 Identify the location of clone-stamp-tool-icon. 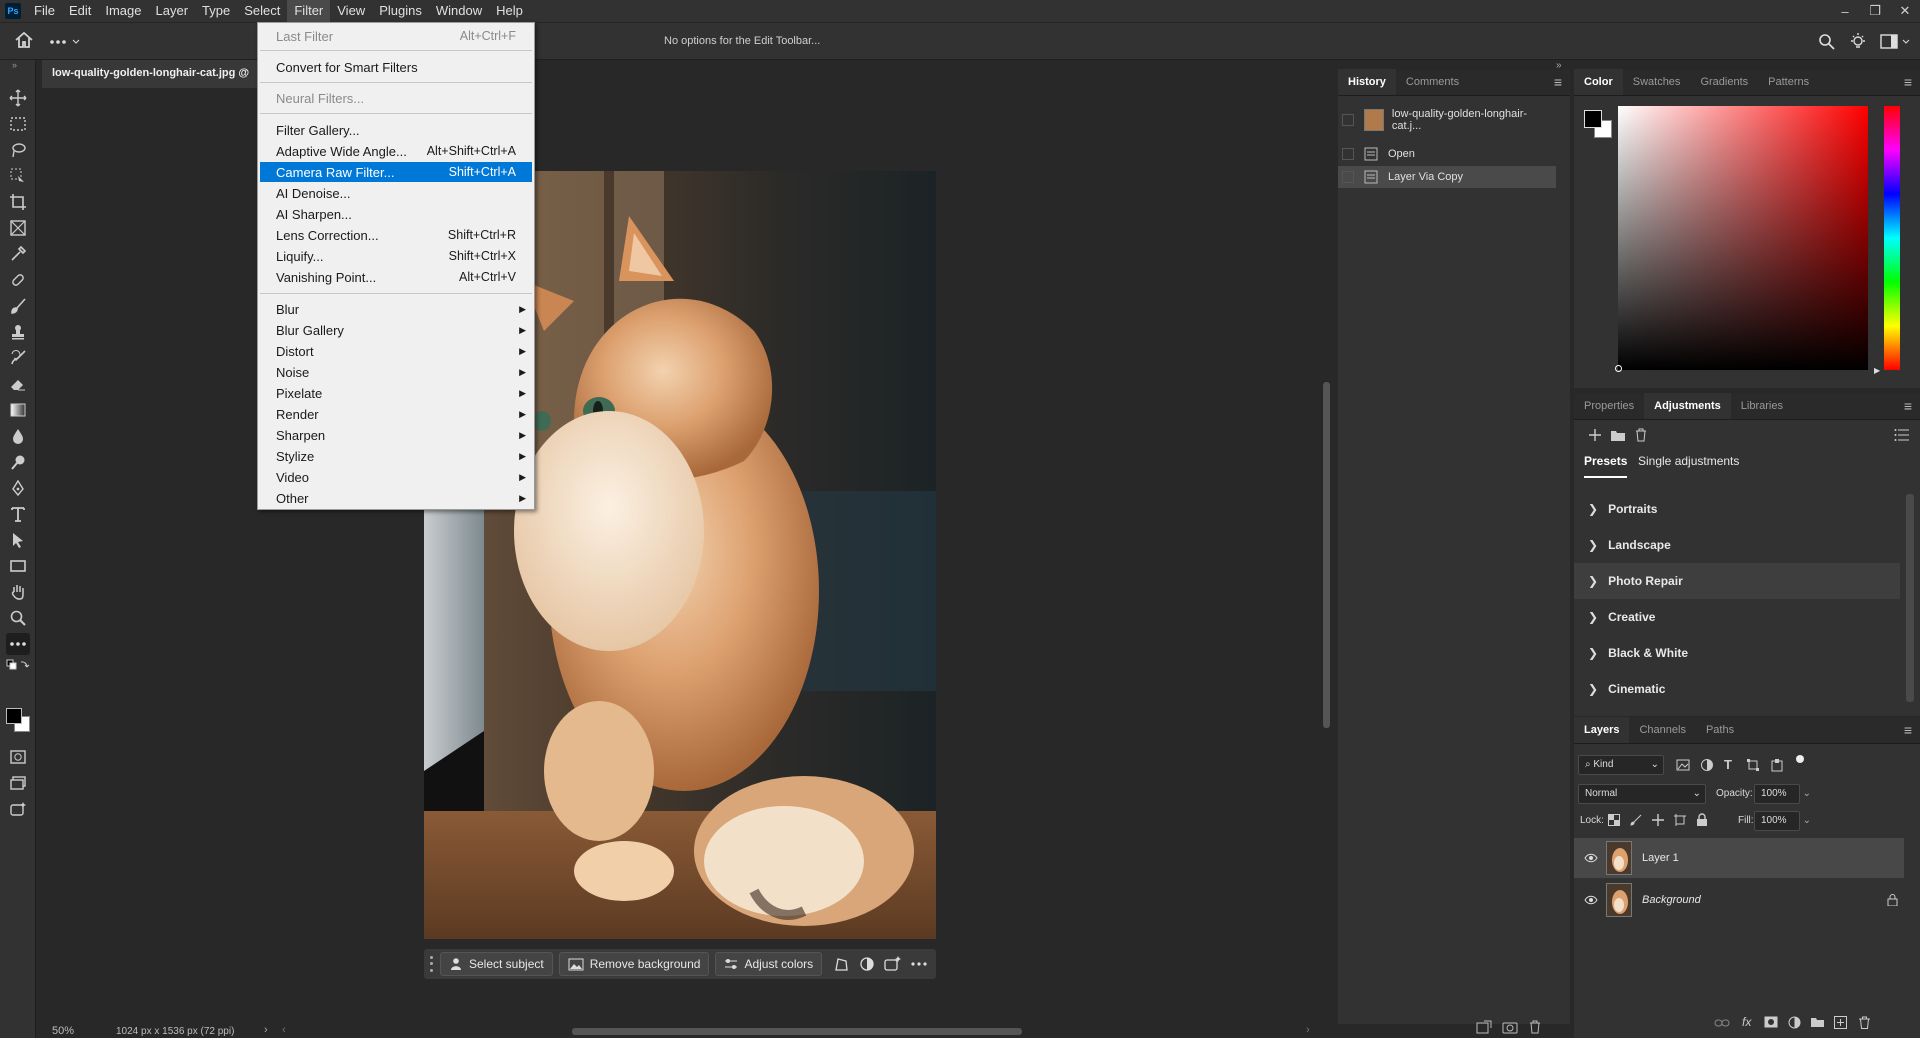
(18, 332).